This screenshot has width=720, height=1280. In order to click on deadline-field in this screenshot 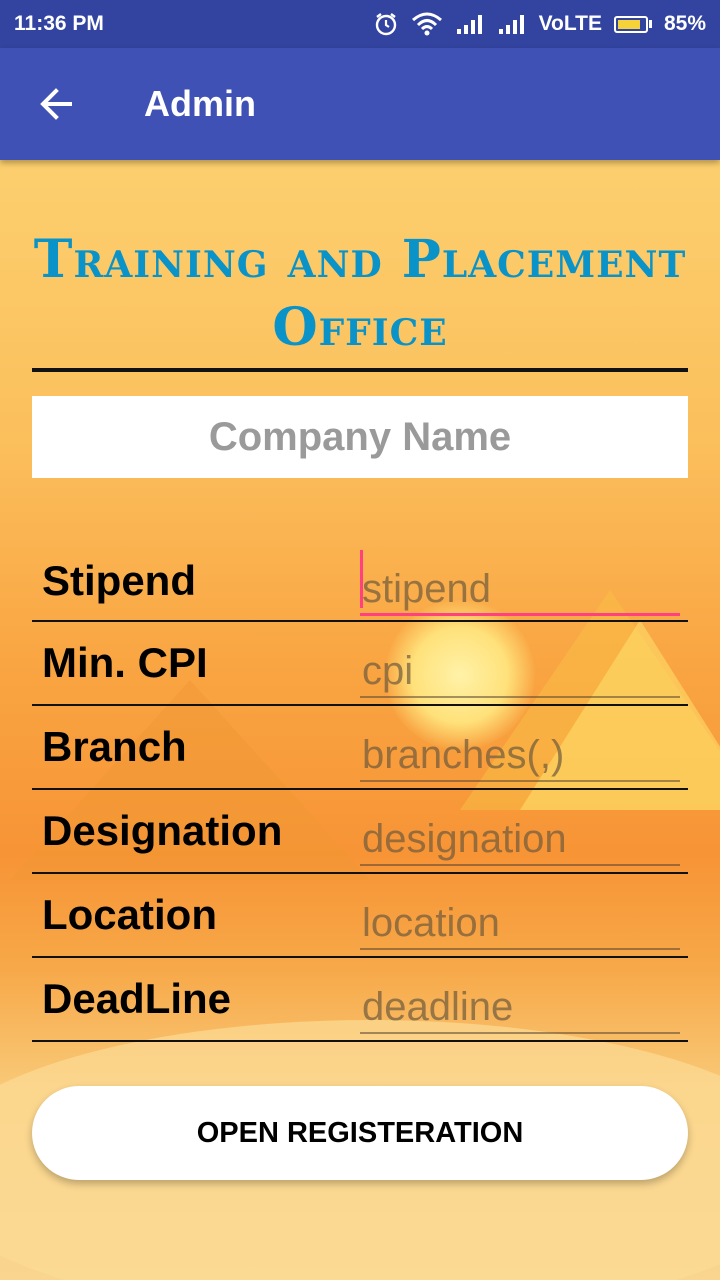, I will do `click(520, 999)`.